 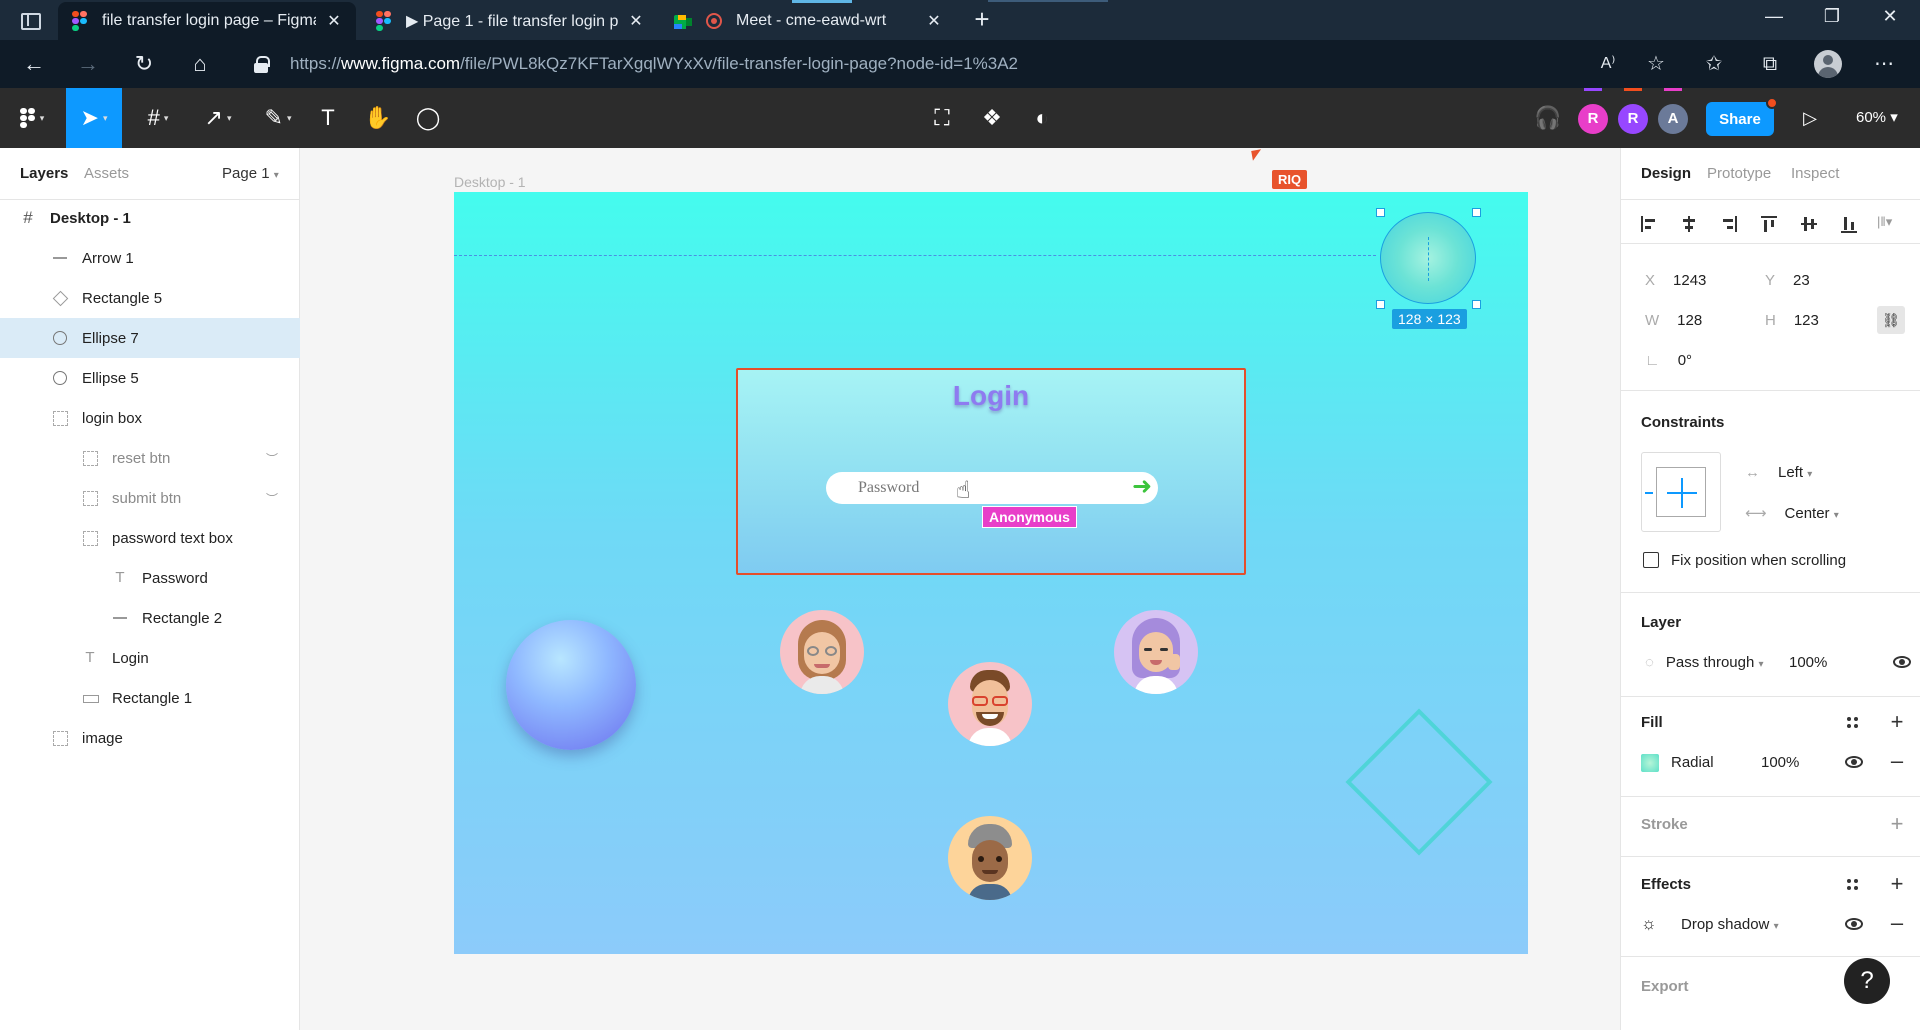 What do you see at coordinates (1668, 360) in the screenshot?
I see `rotation-field: ∟ 0°` at bounding box center [1668, 360].